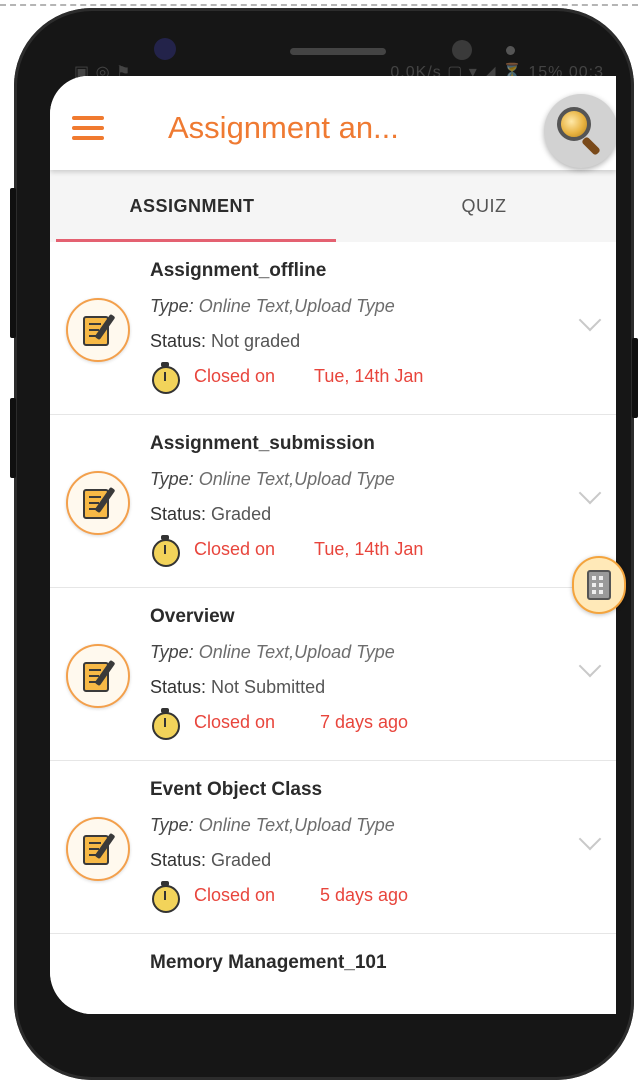 Image resolution: width=638 pixels, height=1084 pixels. I want to click on front-camera, so click(462, 50).